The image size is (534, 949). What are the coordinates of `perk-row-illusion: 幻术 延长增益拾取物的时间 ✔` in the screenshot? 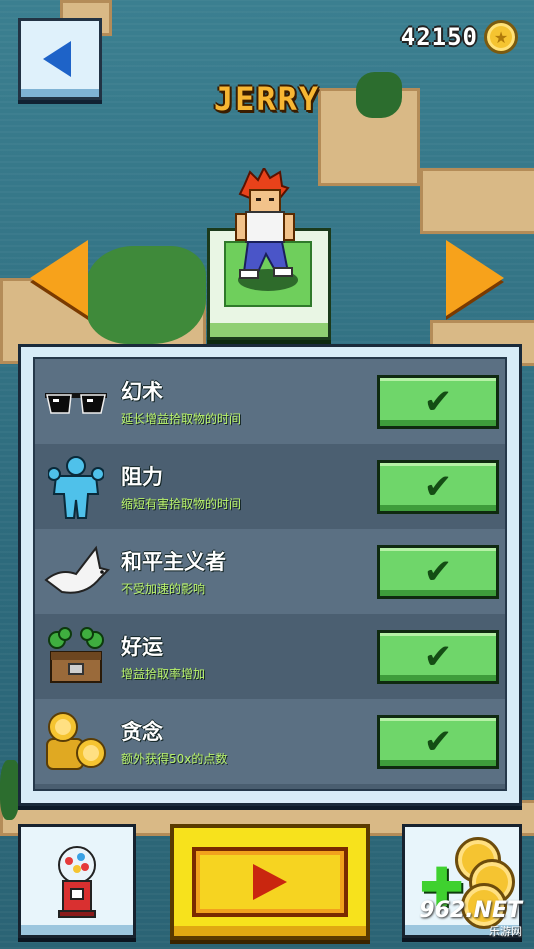 It's located at (270, 401).